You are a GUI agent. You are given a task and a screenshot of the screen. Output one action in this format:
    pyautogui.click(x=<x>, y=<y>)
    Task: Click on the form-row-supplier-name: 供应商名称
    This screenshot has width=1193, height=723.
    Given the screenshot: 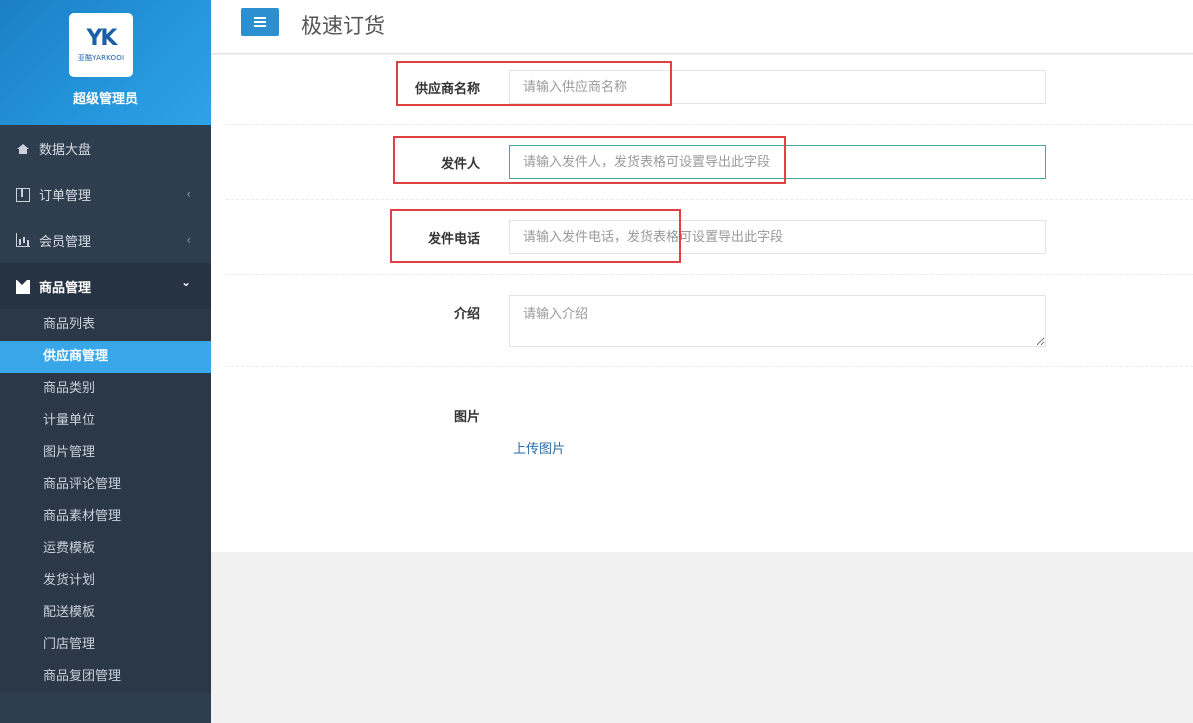 What is the action you would take?
    pyautogui.click(x=709, y=90)
    